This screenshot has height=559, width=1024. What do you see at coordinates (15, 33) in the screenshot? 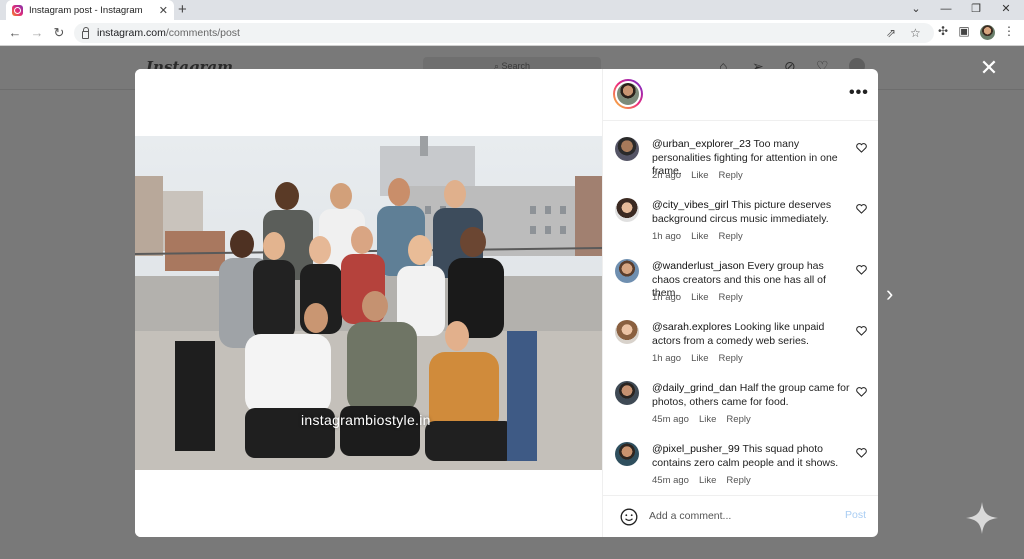
I see `back-icon: ←` at bounding box center [15, 33].